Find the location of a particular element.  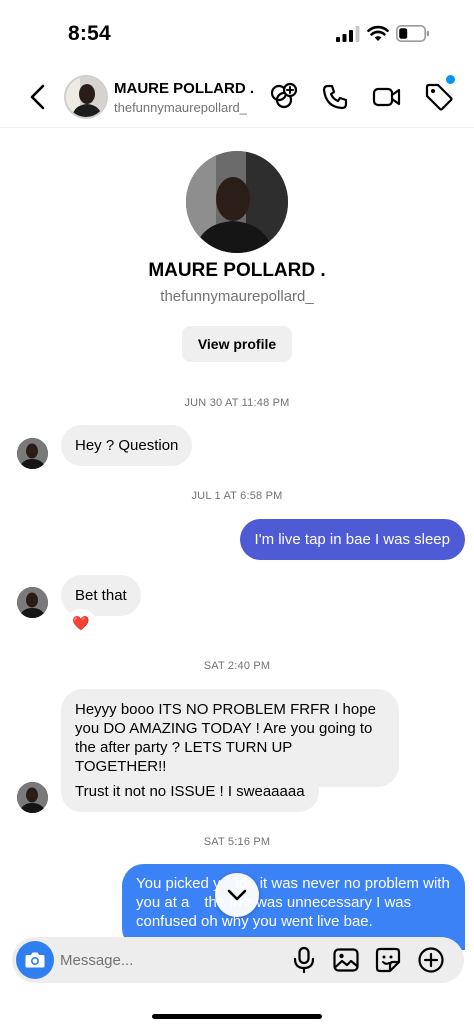

heart-reaction-emoji: ❤️ is located at coordinates (81, 622).